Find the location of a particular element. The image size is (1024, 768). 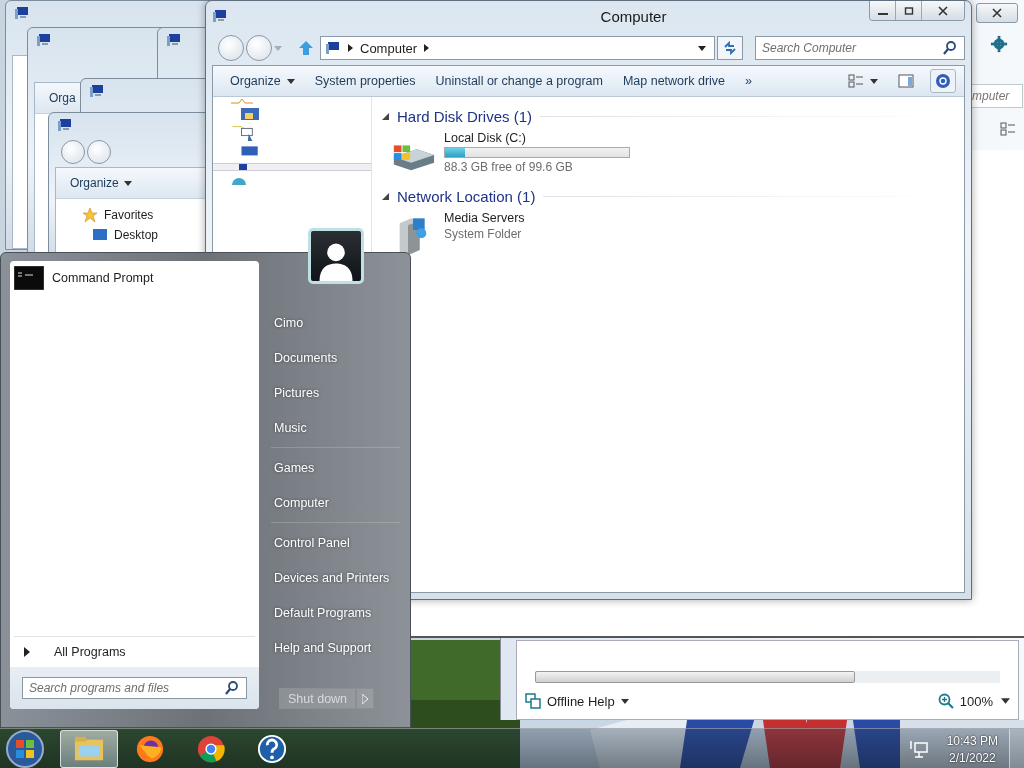

clock-time: 10:43 PM is located at coordinates (972, 740).